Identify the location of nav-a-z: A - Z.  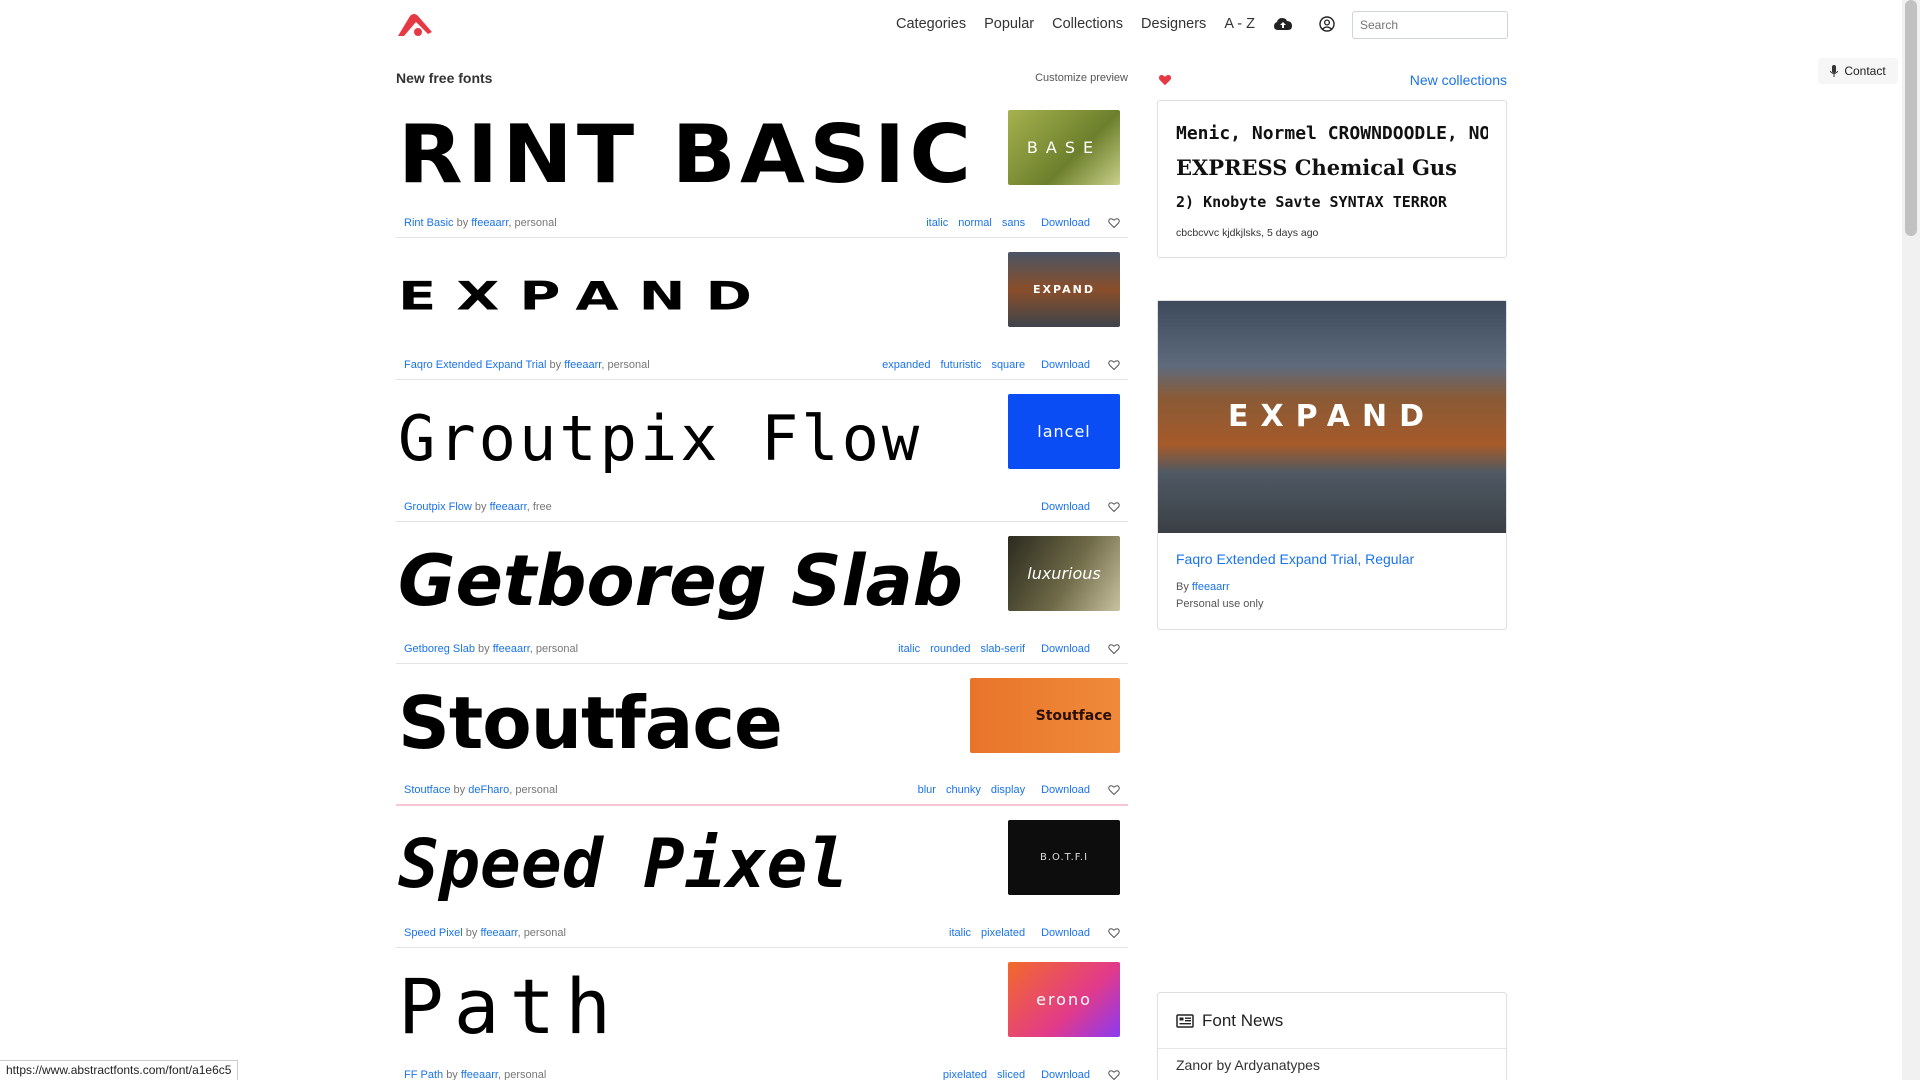
(1239, 24).